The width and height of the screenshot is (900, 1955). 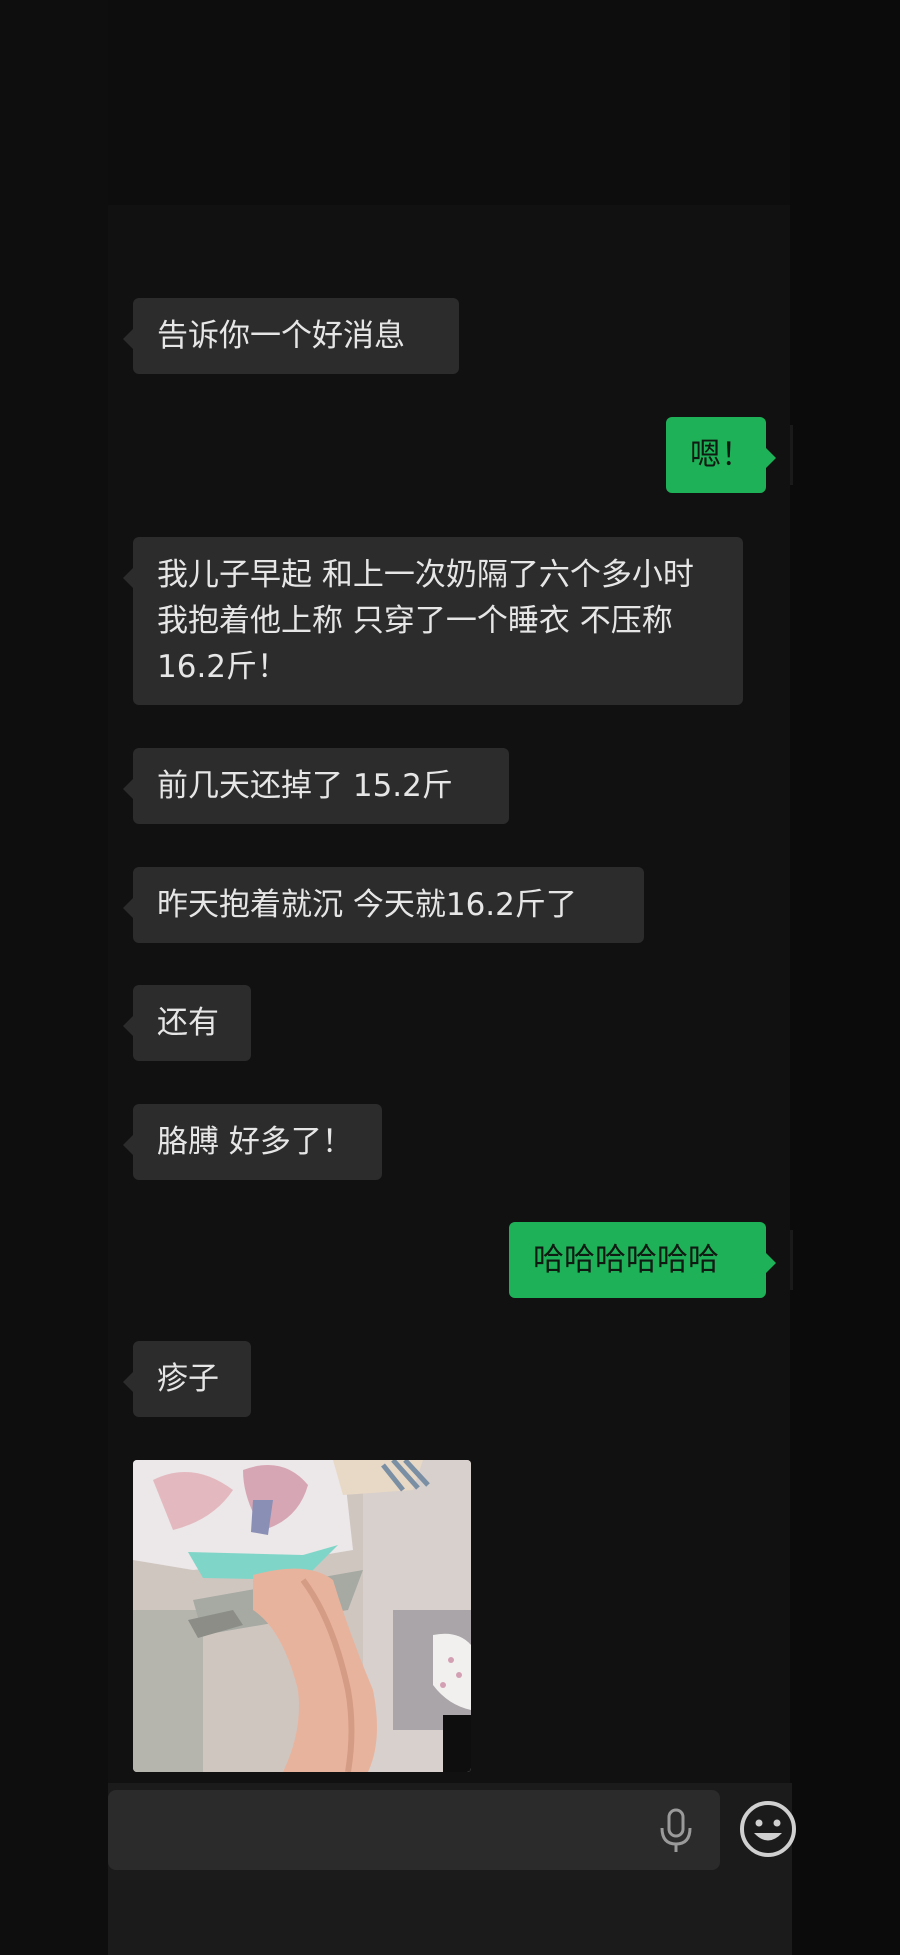 What do you see at coordinates (187, 1379) in the screenshot?
I see `message-bubble-incoming: 疹子` at bounding box center [187, 1379].